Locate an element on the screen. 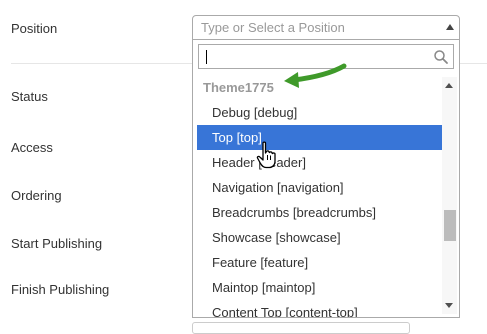 The width and height of the screenshot is (487, 334). access-label: Access is located at coordinates (32, 147).